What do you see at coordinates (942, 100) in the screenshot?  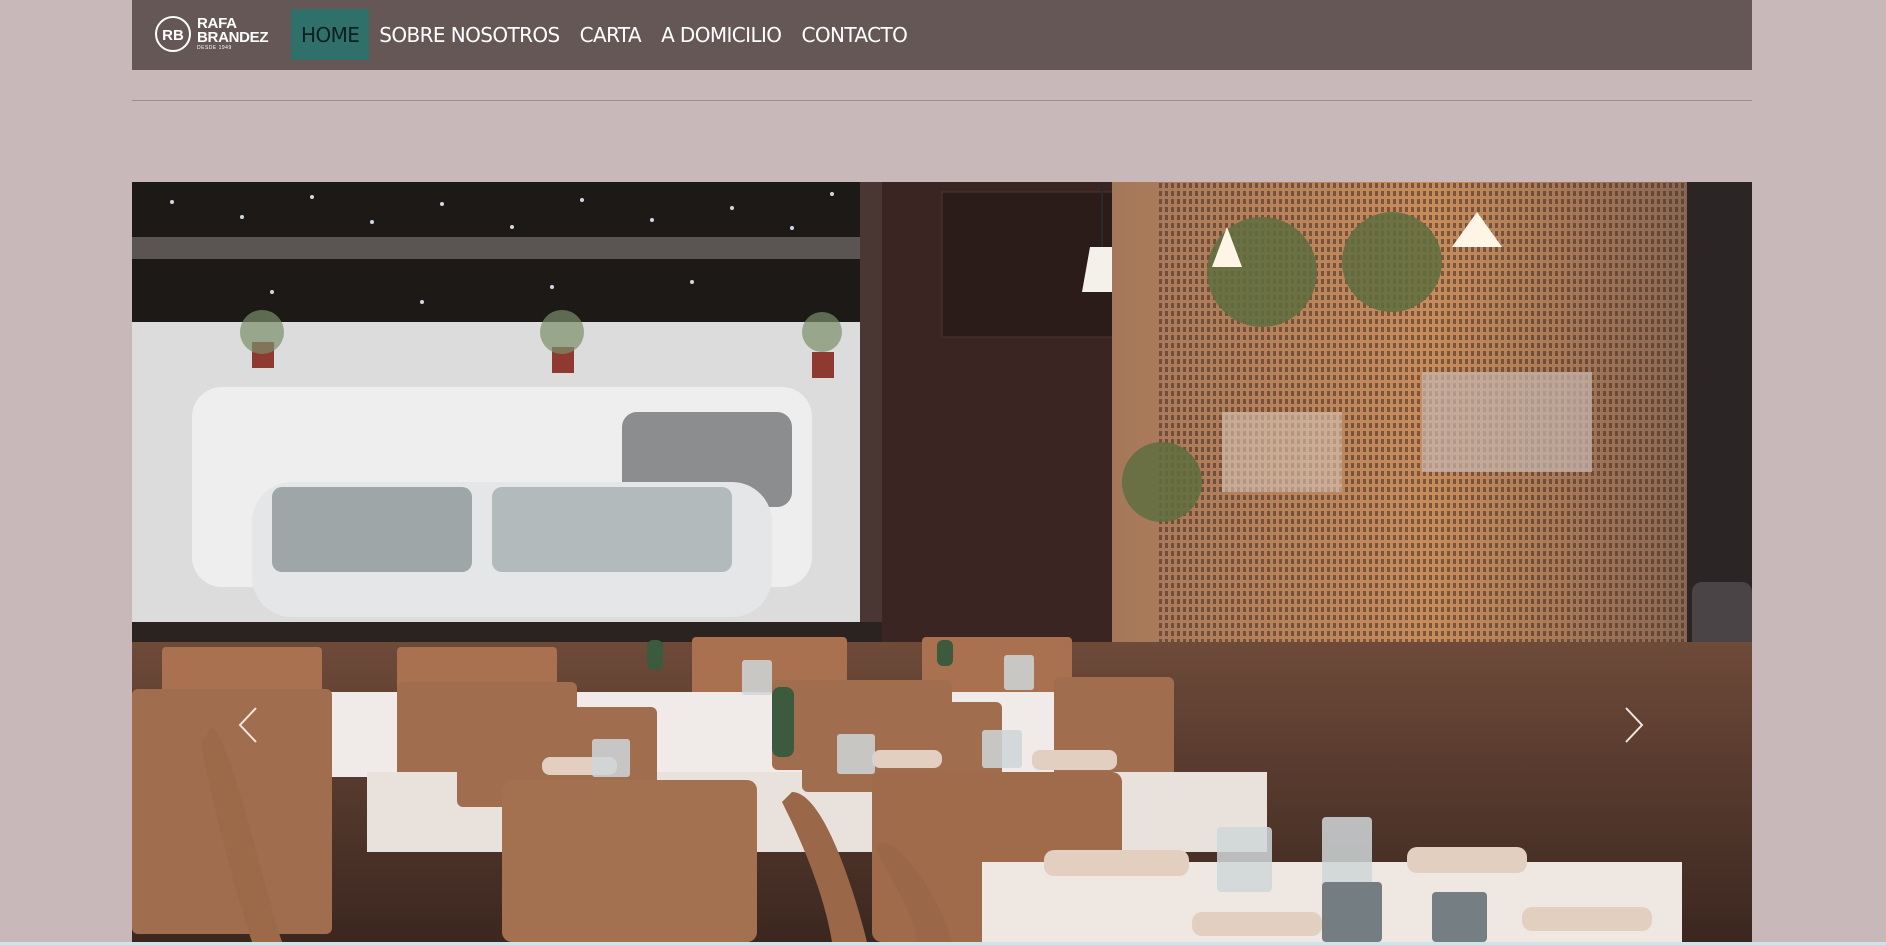 I see `header-divider` at bounding box center [942, 100].